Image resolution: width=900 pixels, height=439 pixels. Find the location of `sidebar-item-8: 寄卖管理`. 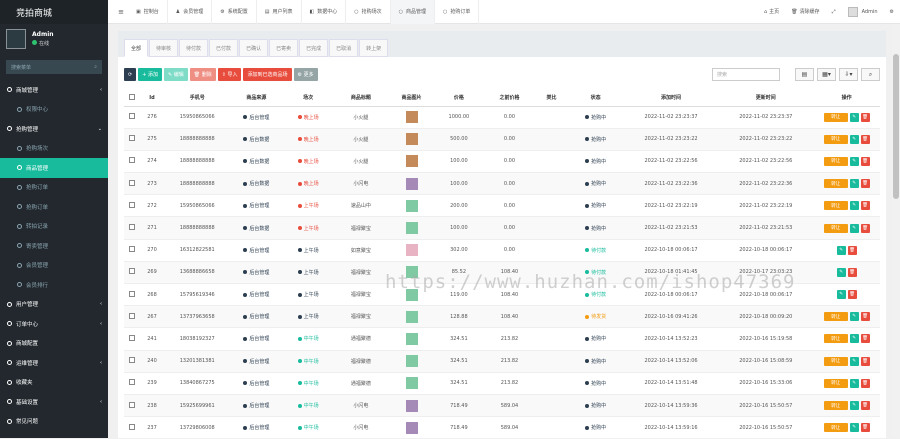

sidebar-item-8: 寄卖管理 is located at coordinates (54, 246).